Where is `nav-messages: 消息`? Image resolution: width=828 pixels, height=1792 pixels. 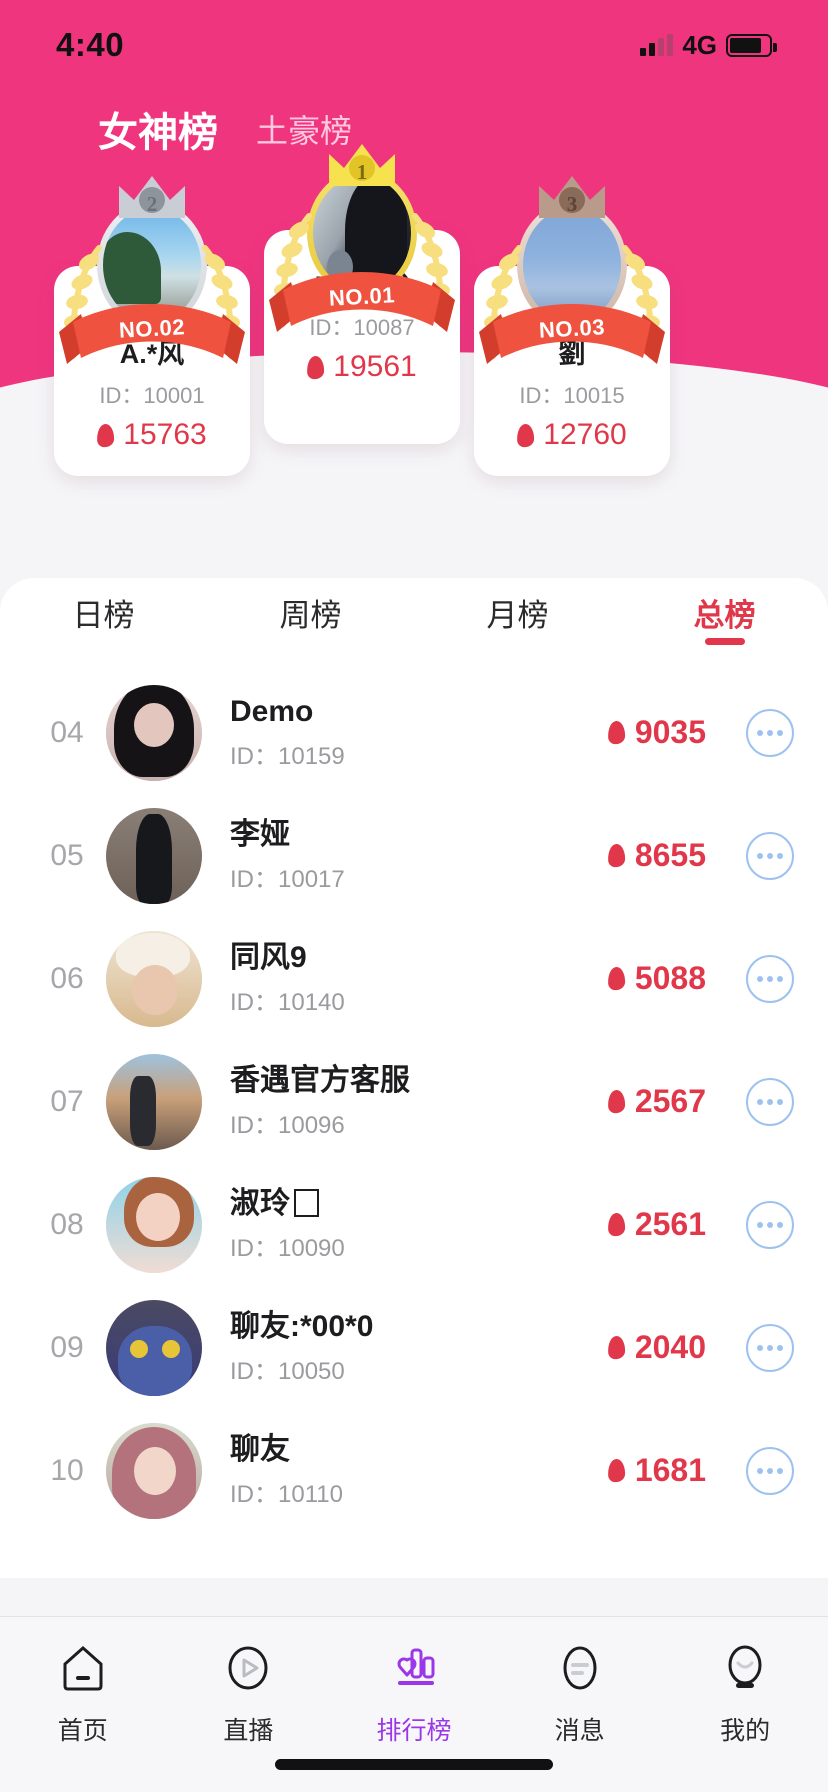 nav-messages: 消息 is located at coordinates (580, 1693).